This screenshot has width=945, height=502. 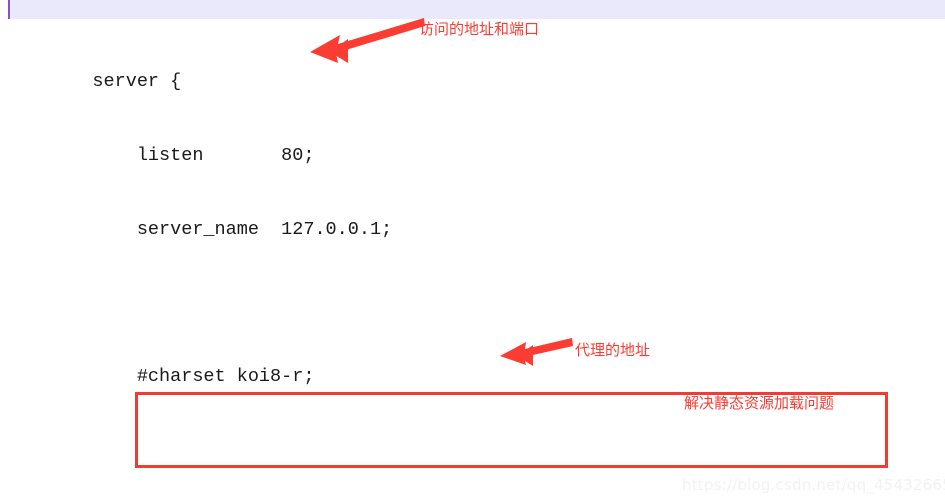 What do you see at coordinates (115, 82) in the screenshot?
I see `code-line: server {` at bounding box center [115, 82].